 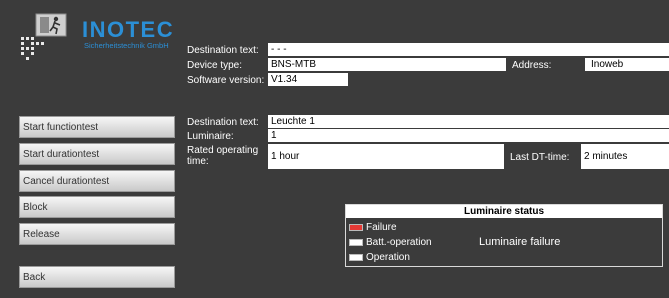 What do you see at coordinates (97, 181) in the screenshot?
I see `cancel-durationtest-button: Cancel durationtest` at bounding box center [97, 181].